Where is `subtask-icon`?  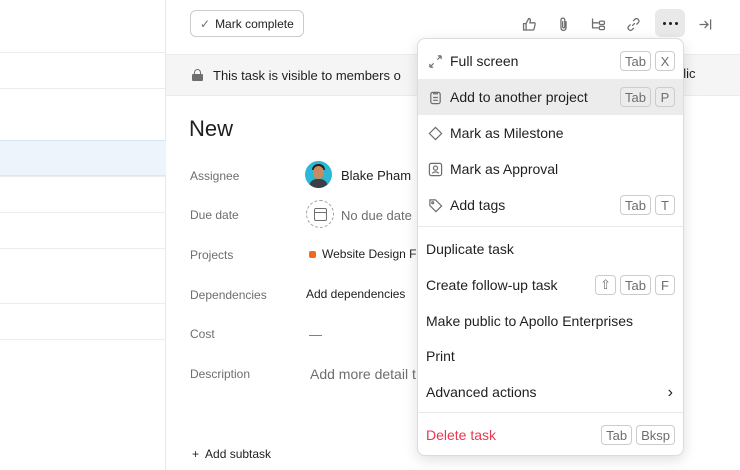 subtask-icon is located at coordinates (598, 24).